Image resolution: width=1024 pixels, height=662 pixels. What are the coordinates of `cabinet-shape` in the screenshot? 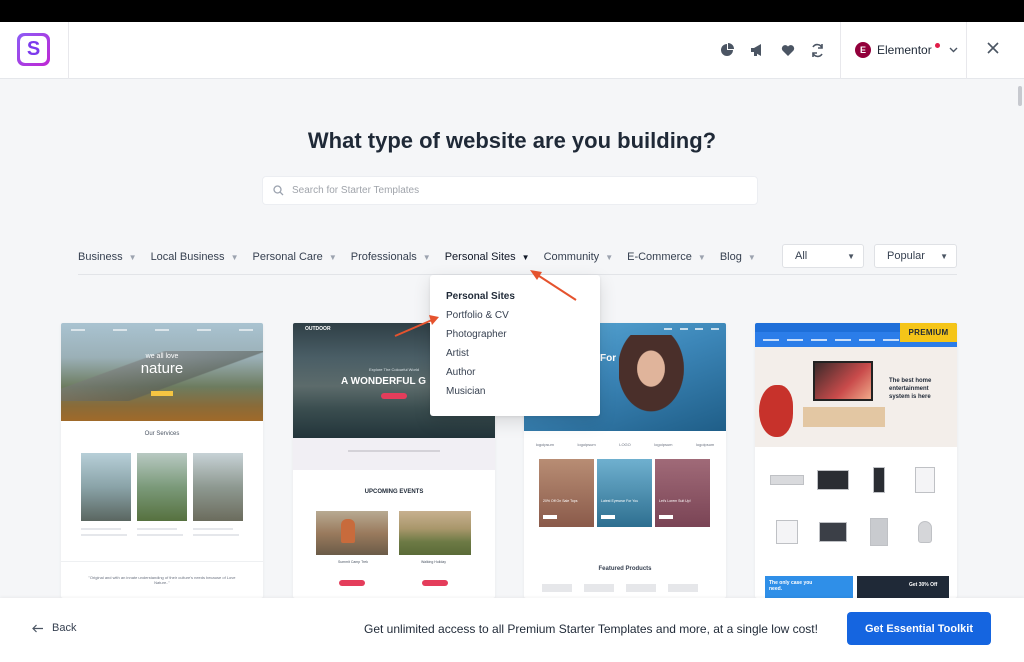 It's located at (844, 417).